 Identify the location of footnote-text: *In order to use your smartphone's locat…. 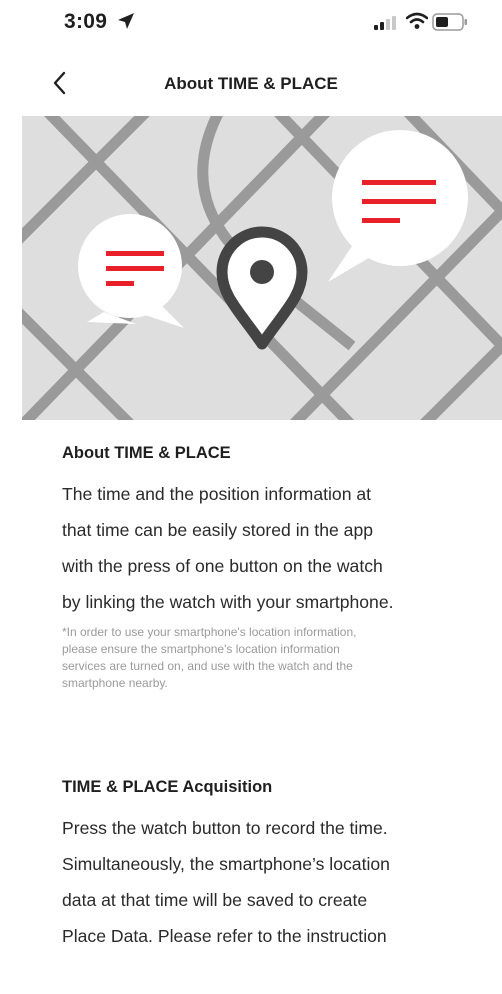
(262, 658).